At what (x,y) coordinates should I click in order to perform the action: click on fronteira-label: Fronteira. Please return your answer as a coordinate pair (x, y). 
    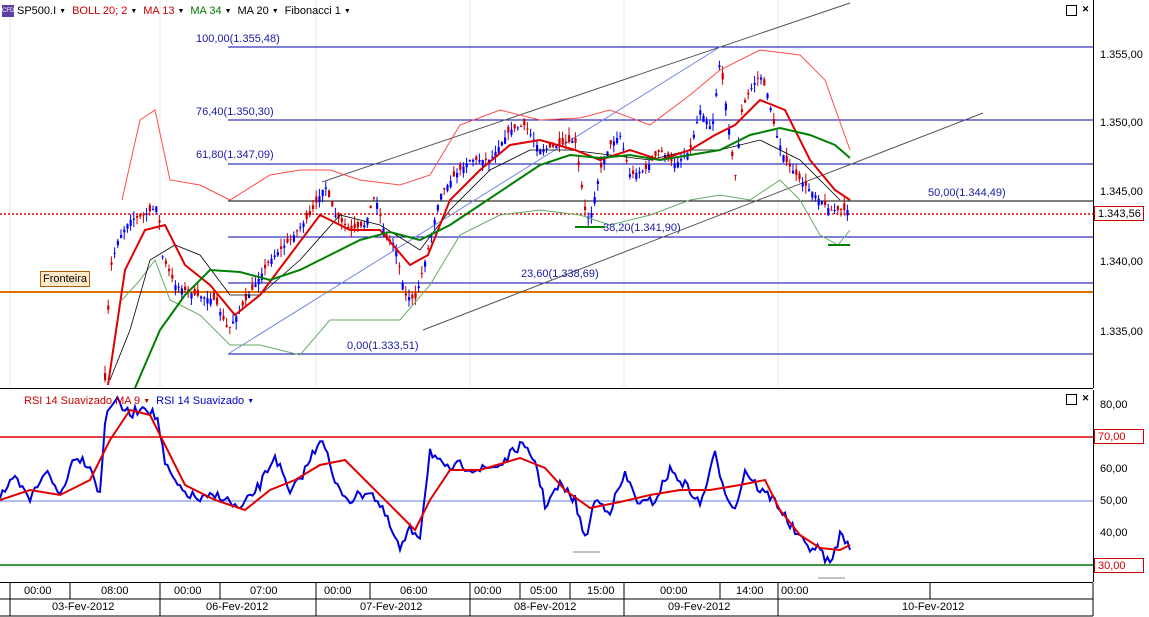
    Looking at the image, I should click on (65, 279).